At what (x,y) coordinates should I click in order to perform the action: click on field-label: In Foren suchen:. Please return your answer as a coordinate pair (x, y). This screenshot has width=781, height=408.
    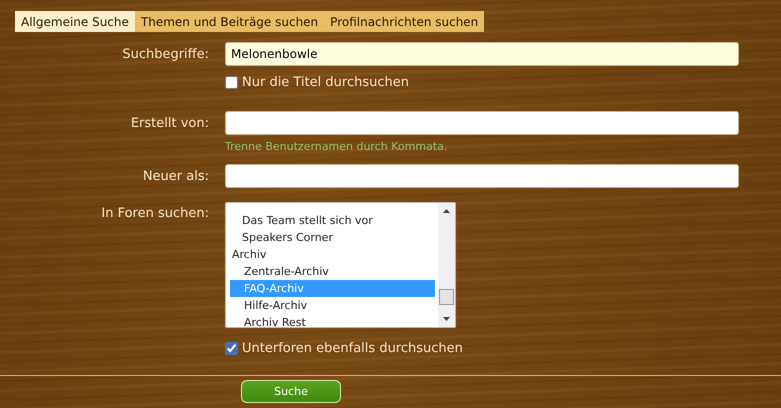
    Looking at the image, I should click on (155, 213).